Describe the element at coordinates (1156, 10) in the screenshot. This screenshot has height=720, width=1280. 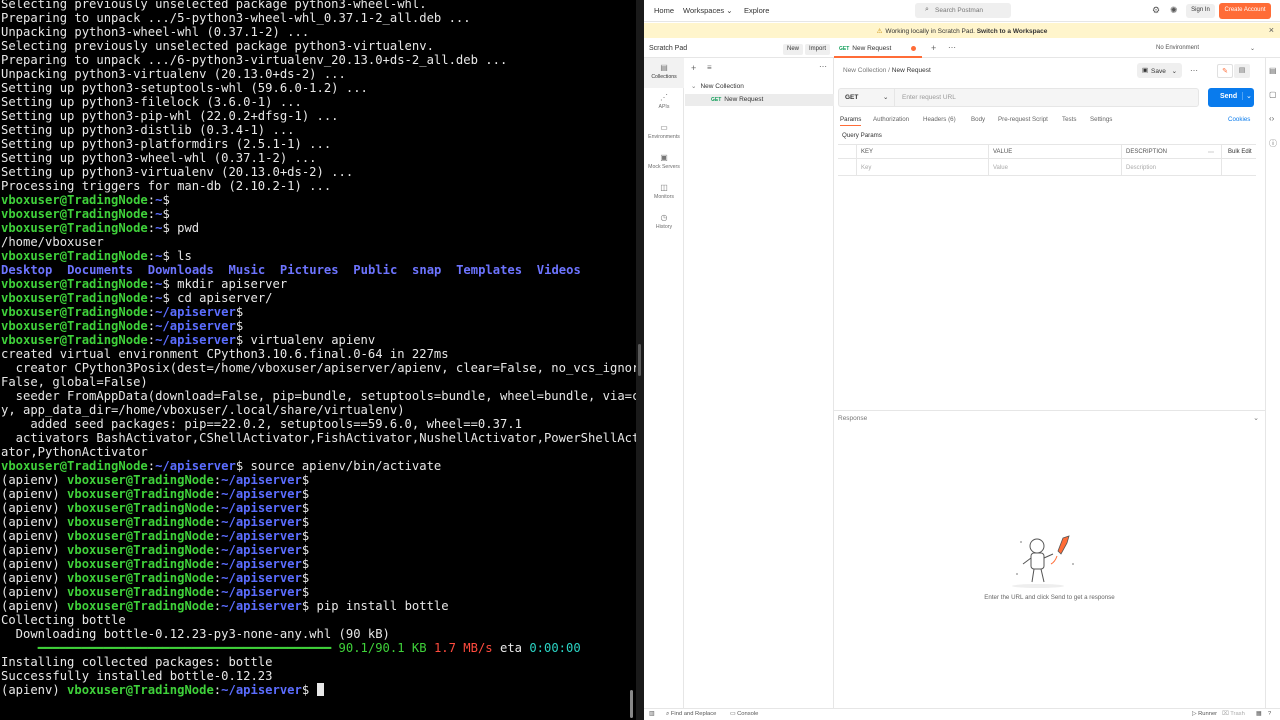
I see `satellite-icon: ⚙` at that location.